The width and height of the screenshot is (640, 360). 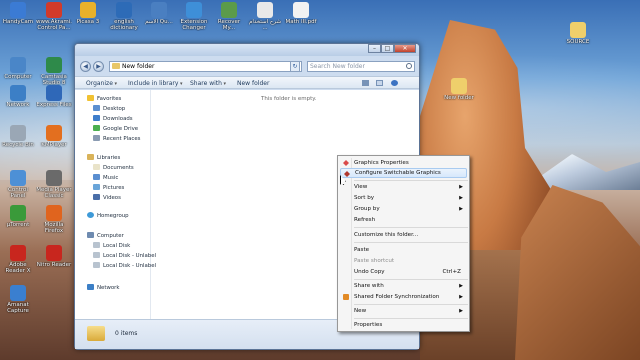 What do you see at coordinates (403, 261) in the screenshot?
I see `menu-item-paste-shortcut: Paste shortcut` at bounding box center [403, 261].